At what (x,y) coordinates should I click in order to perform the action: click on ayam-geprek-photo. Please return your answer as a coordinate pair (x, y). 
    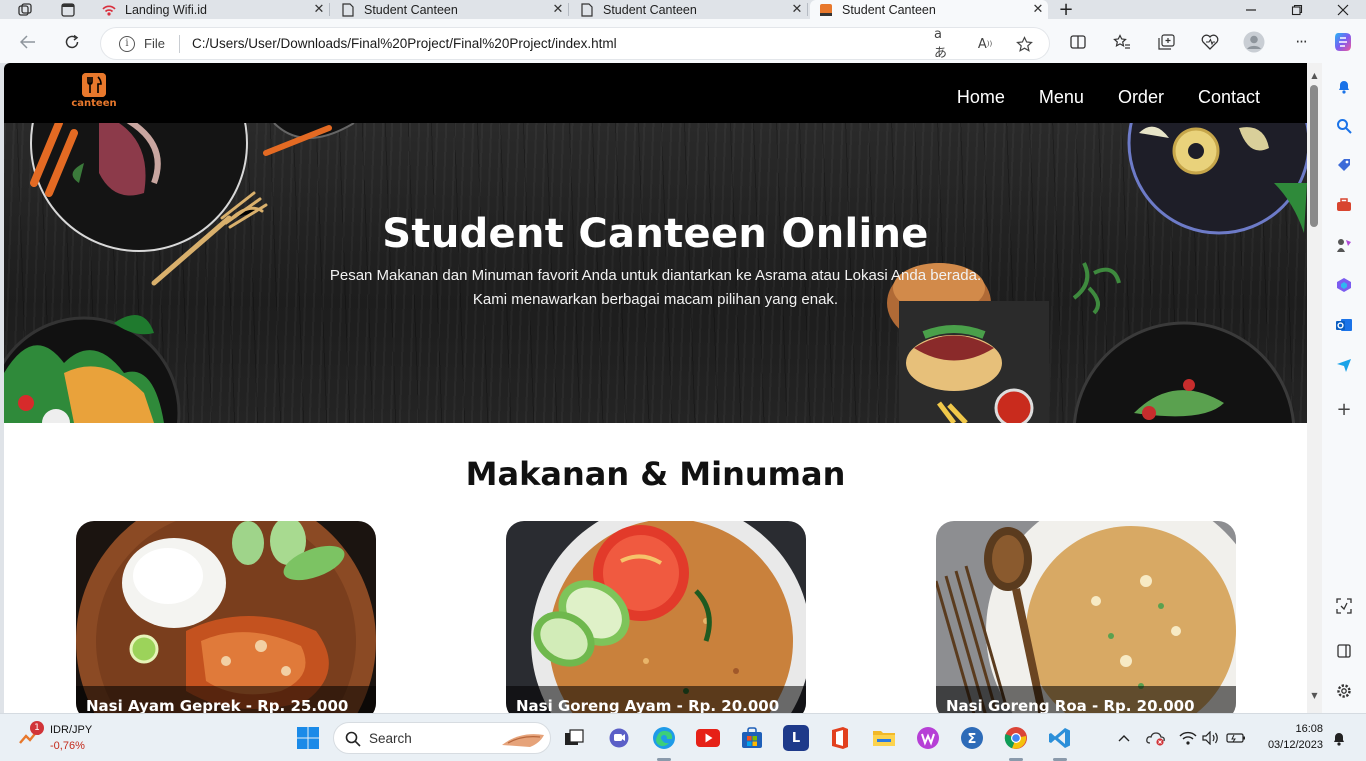
    Looking at the image, I should click on (226, 617).